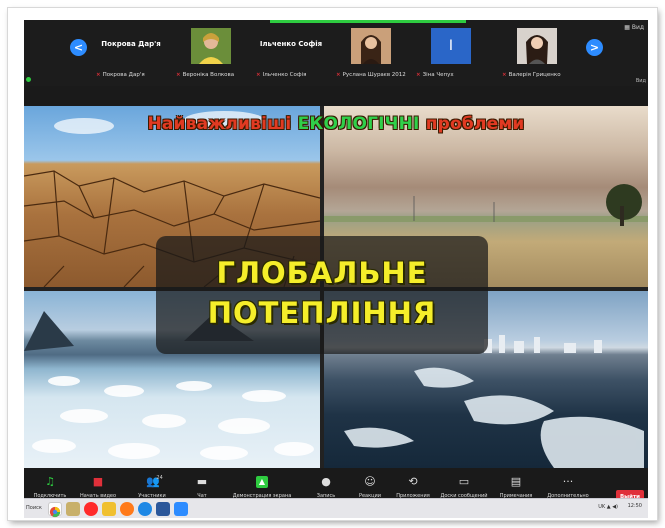  I want to click on participant-tile: ⨯ Валерія Гриценко, so click(537, 52).